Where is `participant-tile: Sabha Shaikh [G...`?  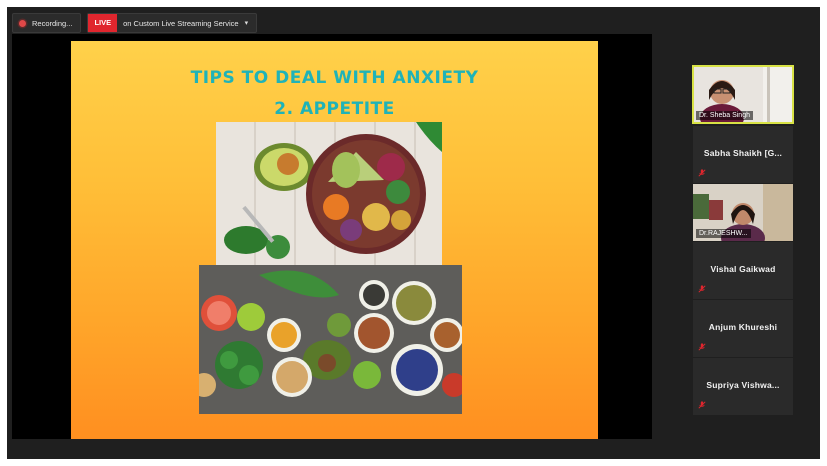 participant-tile: Sabha Shaikh [G... is located at coordinates (743, 154).